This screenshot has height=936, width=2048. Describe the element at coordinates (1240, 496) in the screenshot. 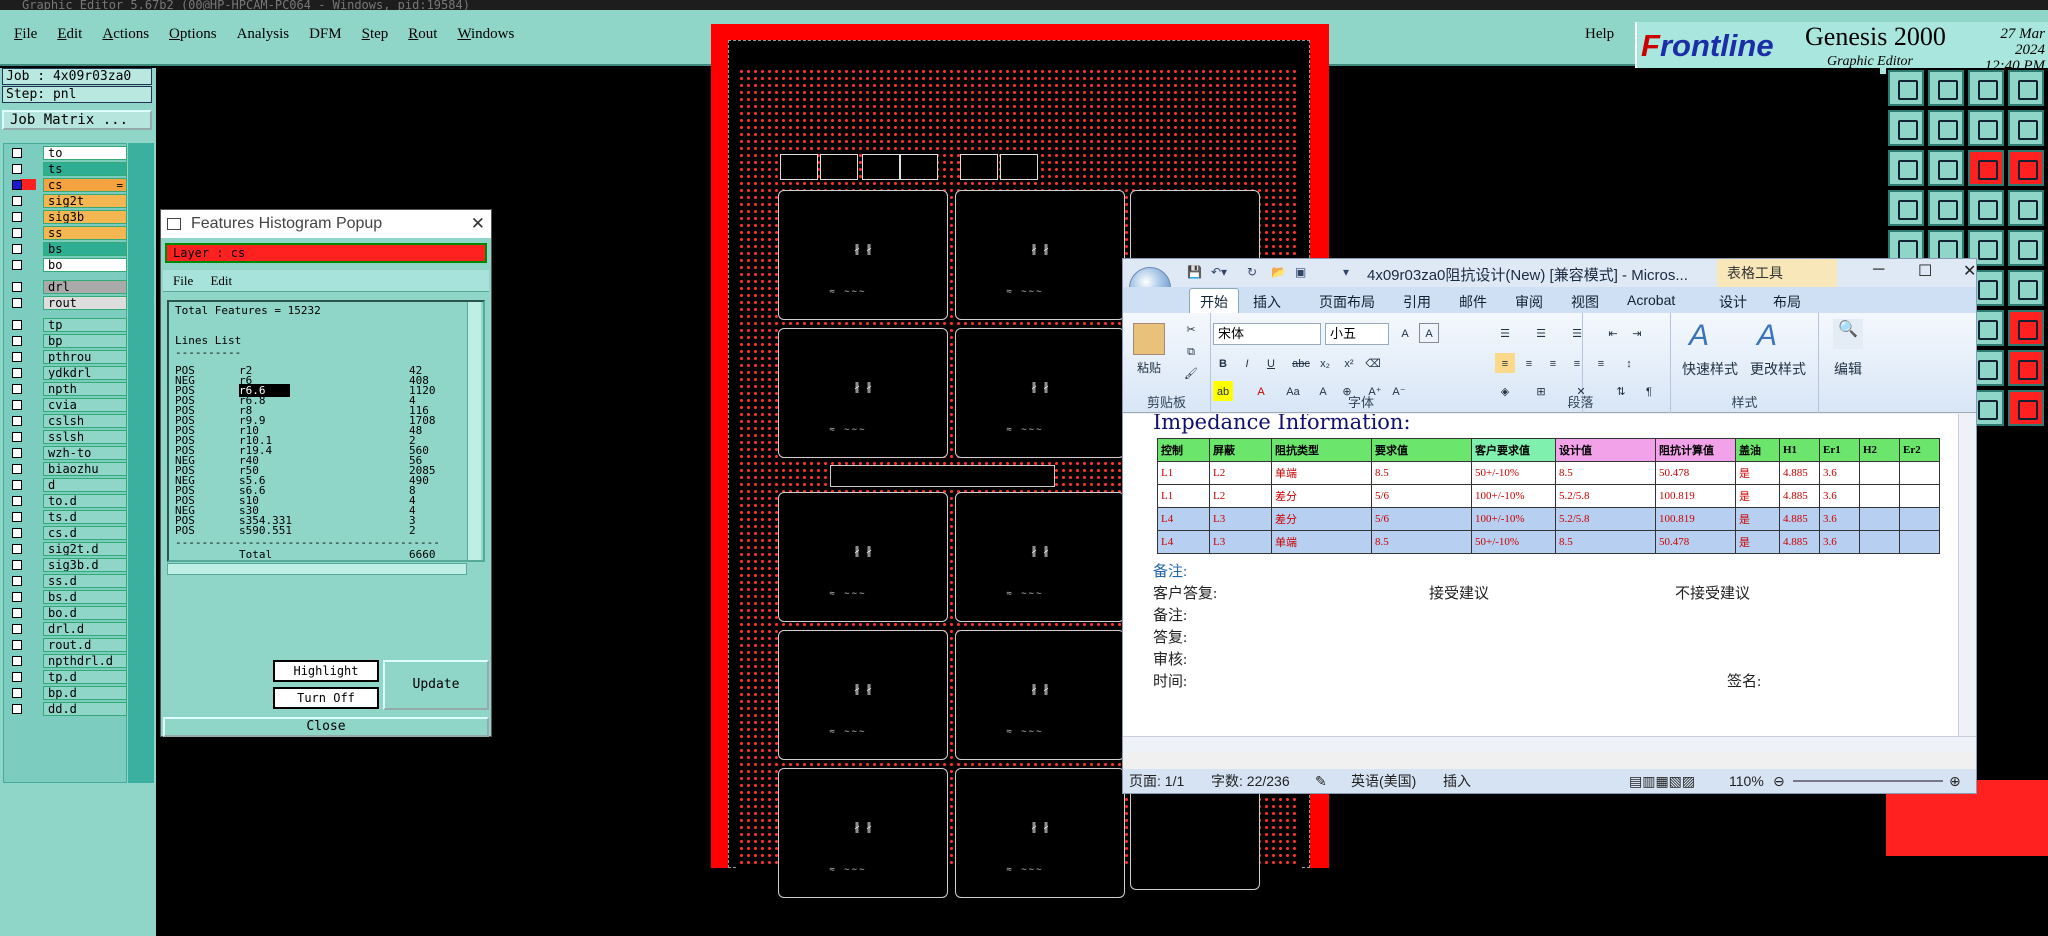

I see `table-cell: L2` at that location.